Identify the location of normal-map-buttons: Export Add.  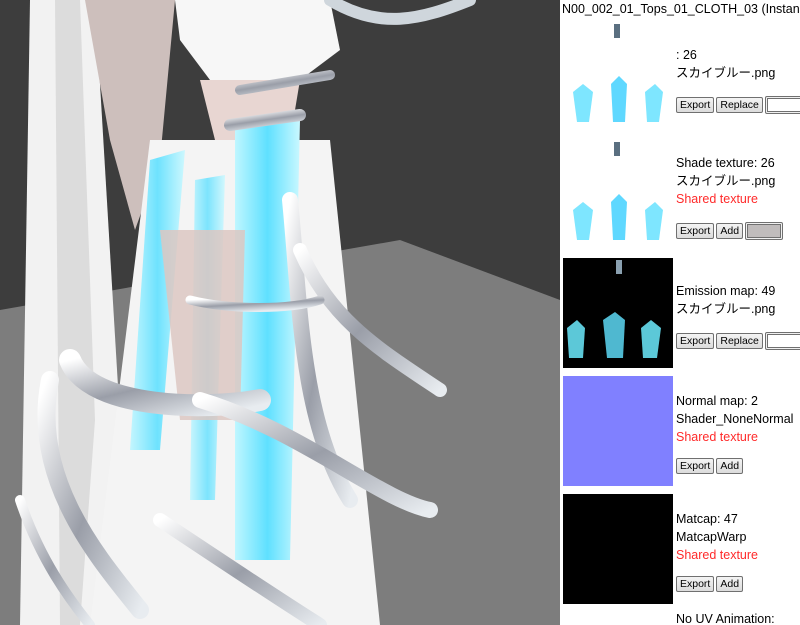
(710, 466).